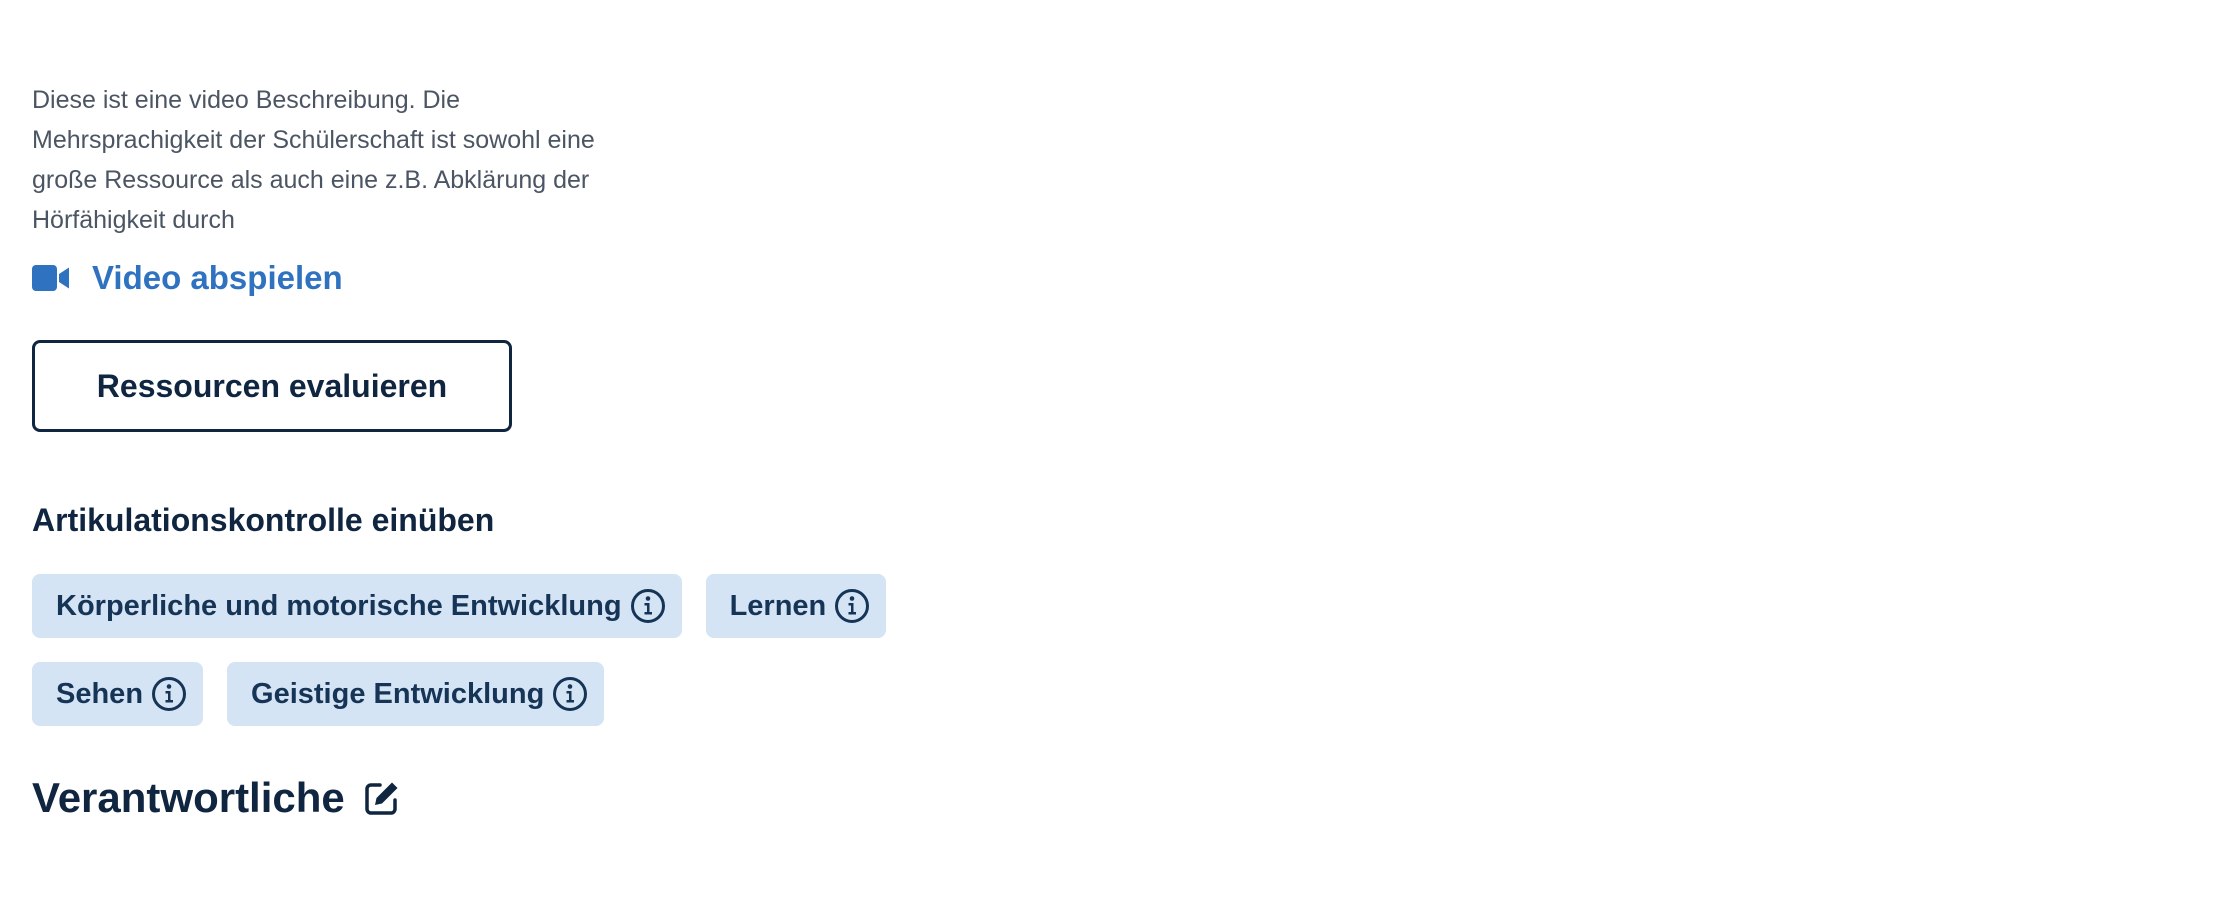 The image size is (2220, 920). I want to click on tag-label: Körperliche und motorische Entwicklung, so click(339, 605).